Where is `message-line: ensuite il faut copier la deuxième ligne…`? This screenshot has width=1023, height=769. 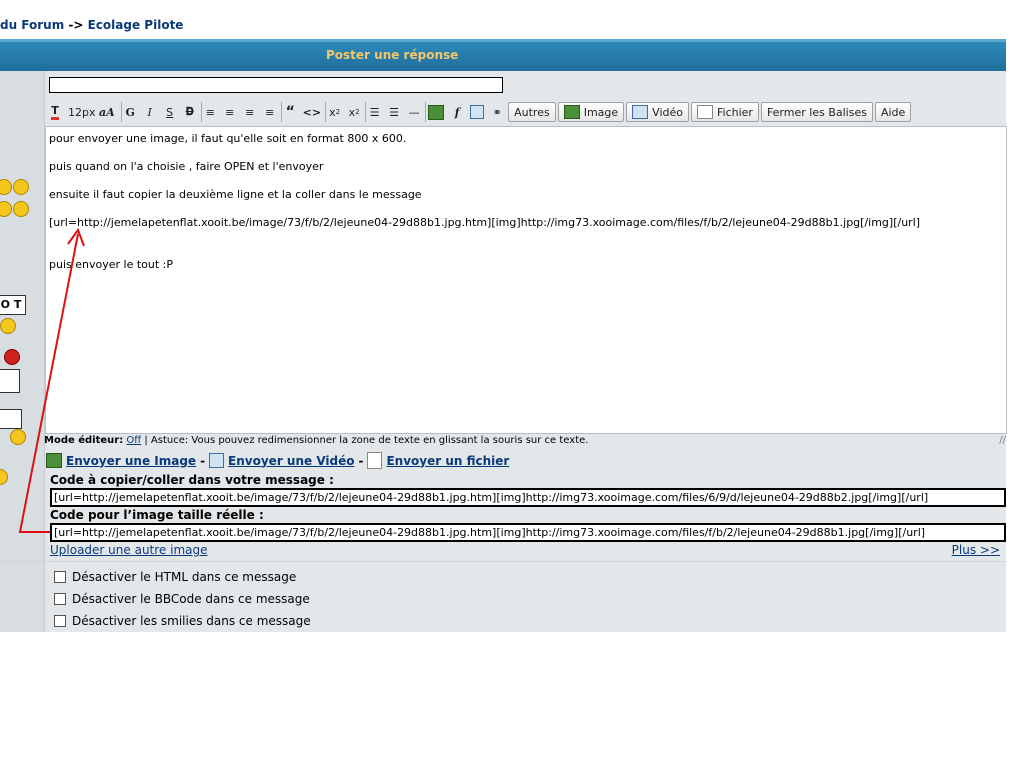
message-line: ensuite il faut copier la deuxième ligne… is located at coordinates (235, 194).